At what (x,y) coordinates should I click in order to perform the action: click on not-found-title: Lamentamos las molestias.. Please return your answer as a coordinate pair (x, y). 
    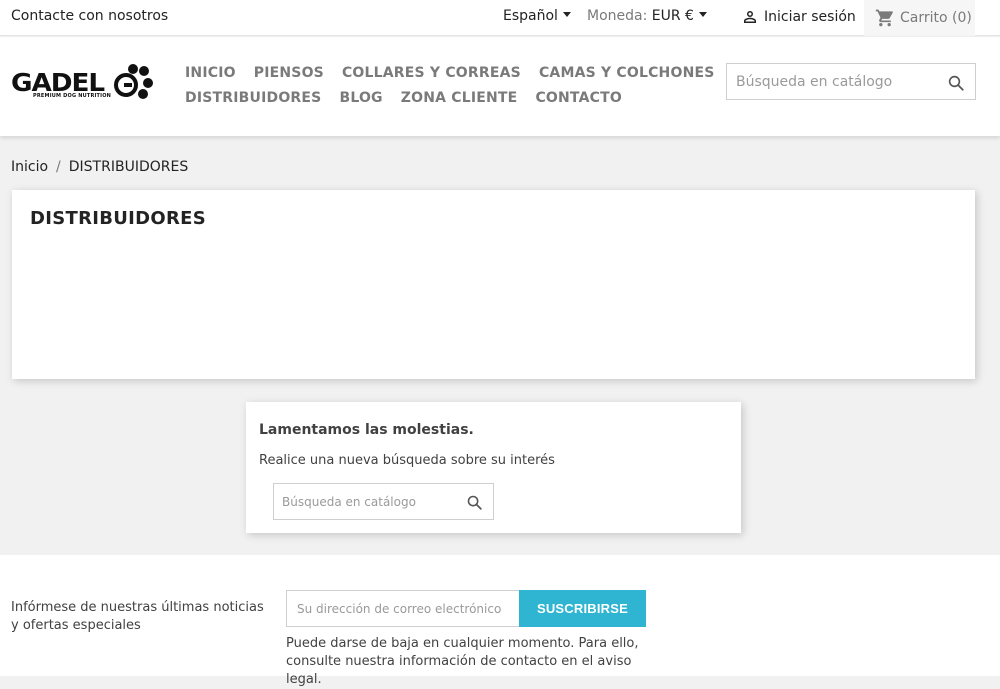
    Looking at the image, I should click on (366, 430).